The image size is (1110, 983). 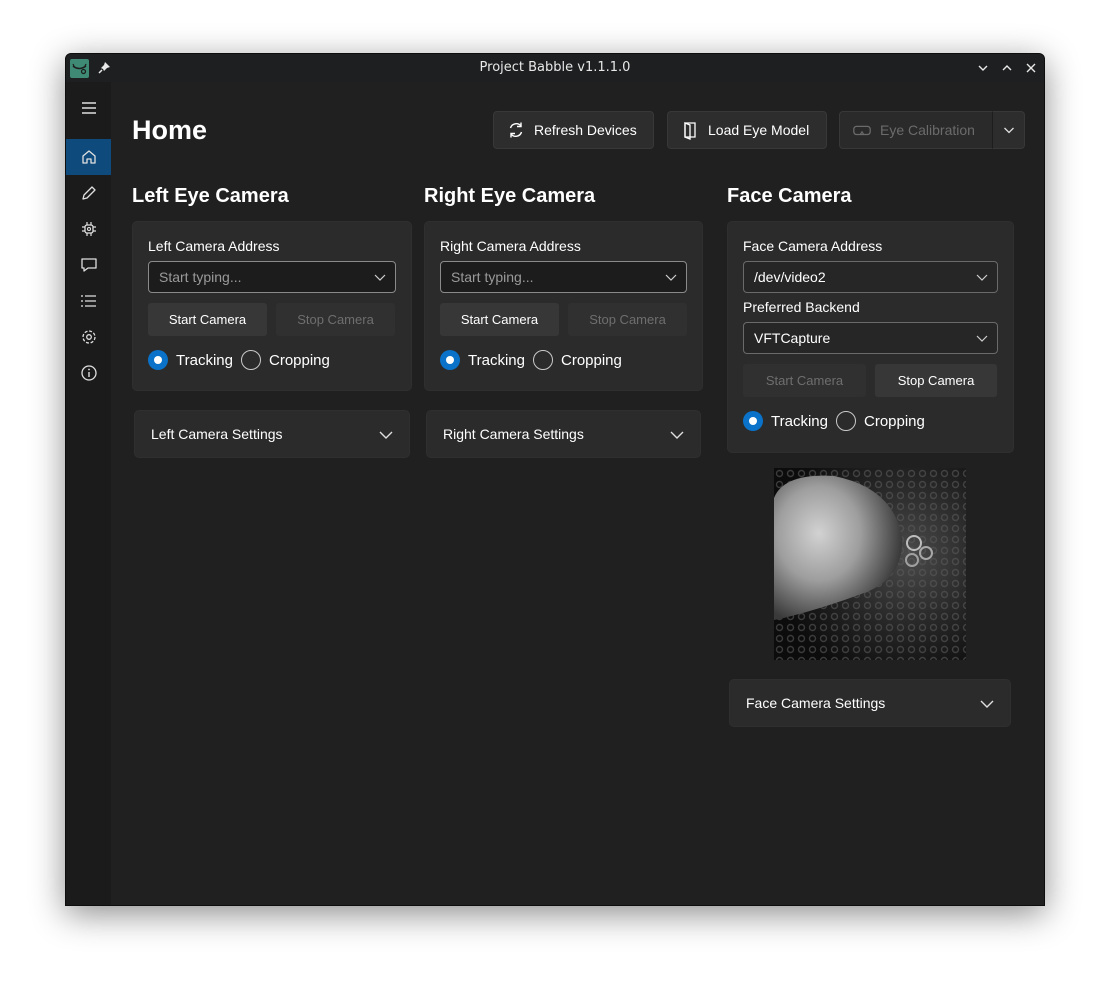 I want to click on left-camera-settings-expander: Left Camera Settings, so click(x=272, y=434).